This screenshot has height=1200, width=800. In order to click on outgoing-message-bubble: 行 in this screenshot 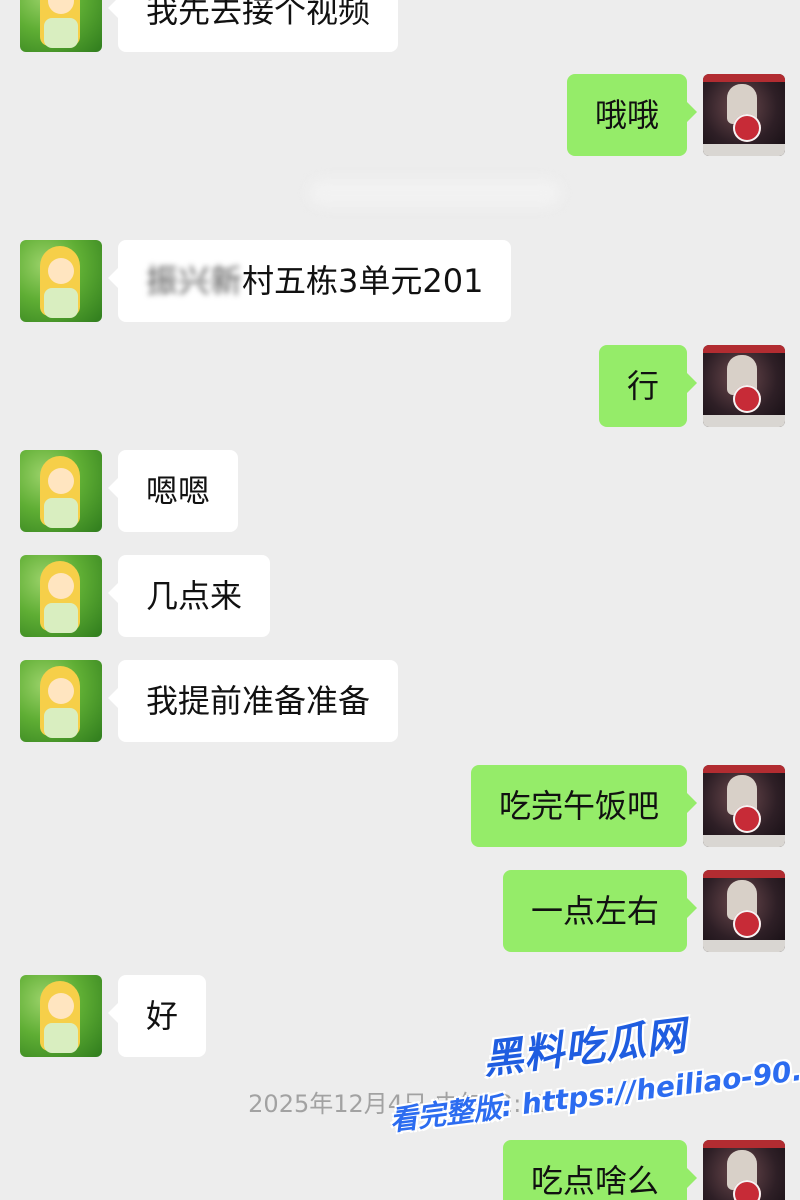, I will do `click(648, 386)`.